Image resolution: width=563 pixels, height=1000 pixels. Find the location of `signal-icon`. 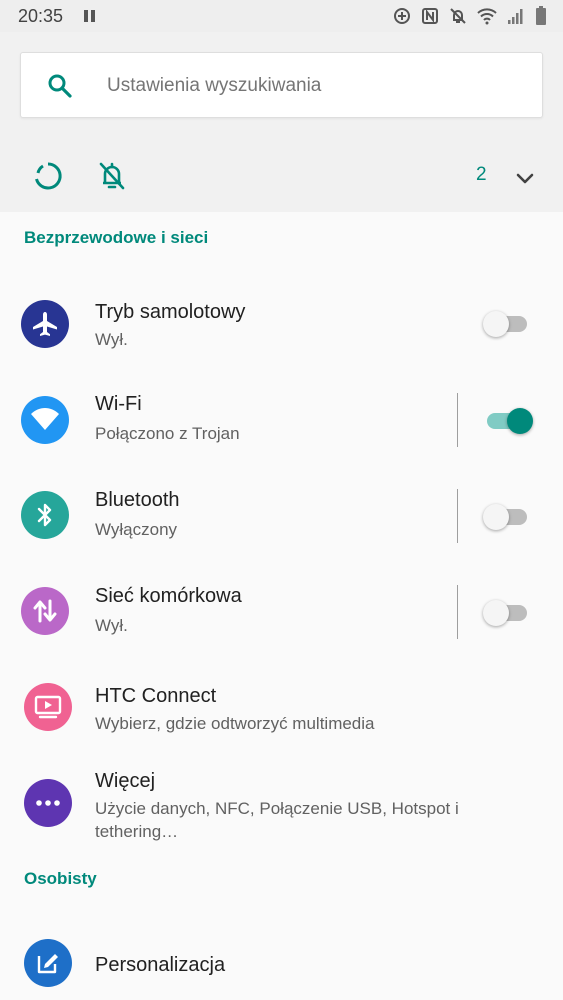

signal-icon is located at coordinates (515, 16).